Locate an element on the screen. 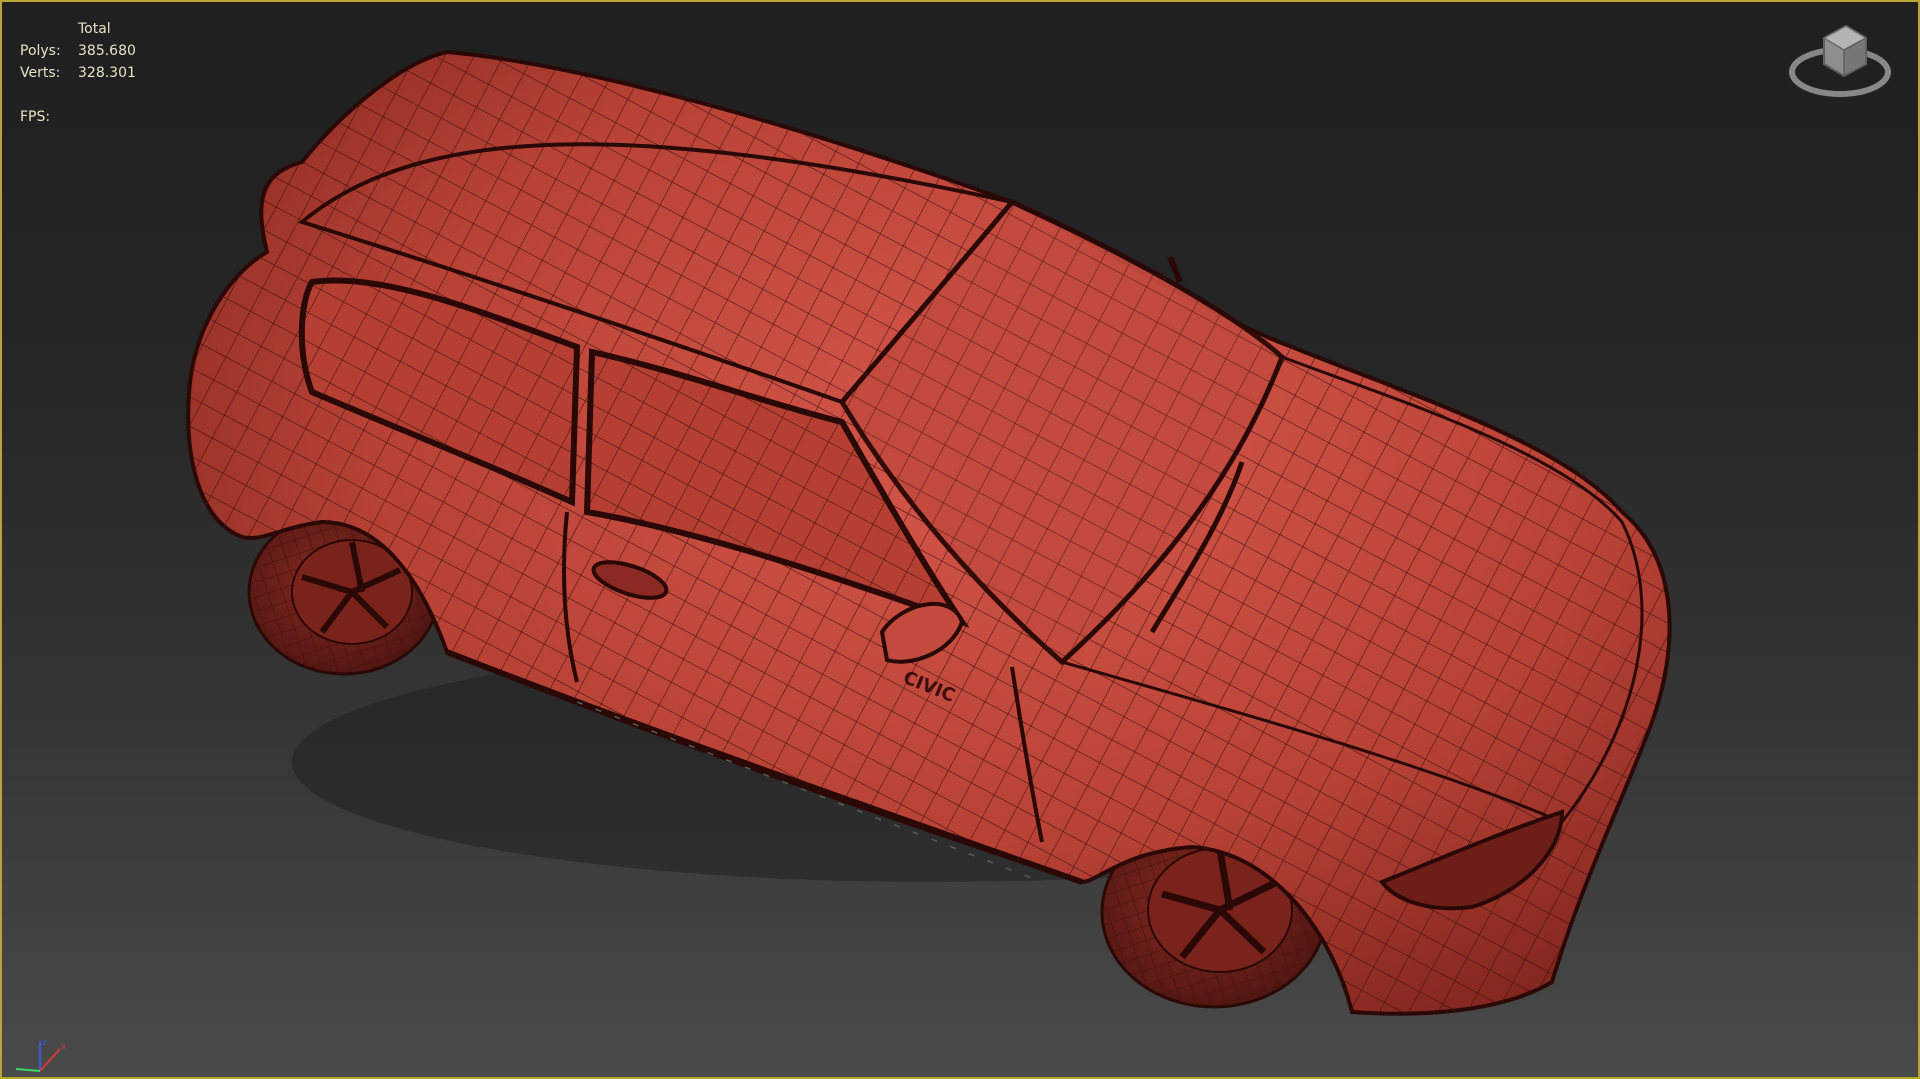 The height and width of the screenshot is (1079, 1920). antenna is located at coordinates (1175, 269).